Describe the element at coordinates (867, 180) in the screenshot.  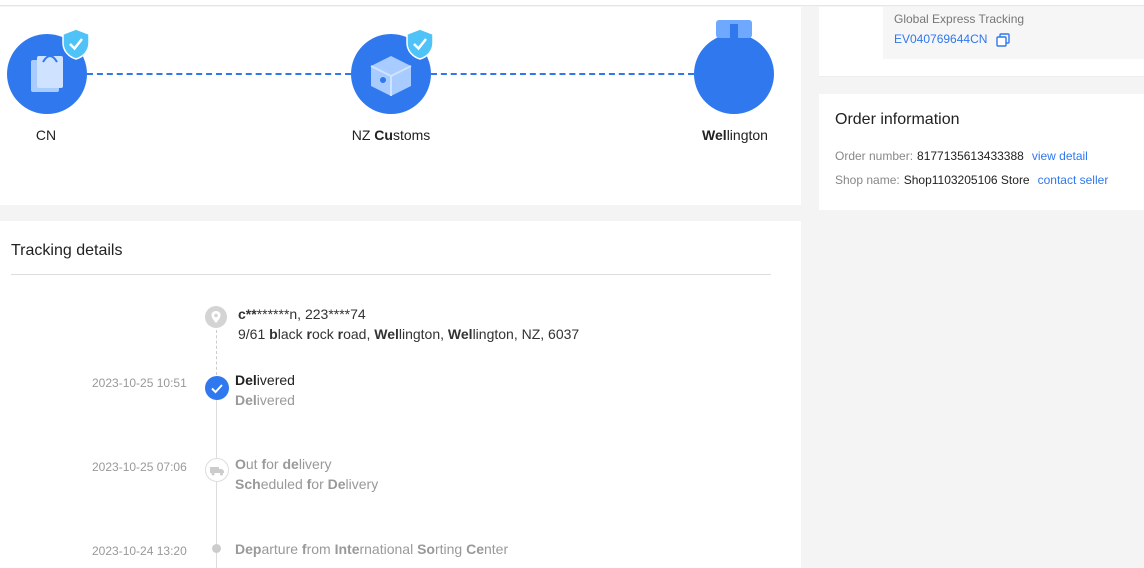
I see `shop-name-label: Shop name:` at that location.